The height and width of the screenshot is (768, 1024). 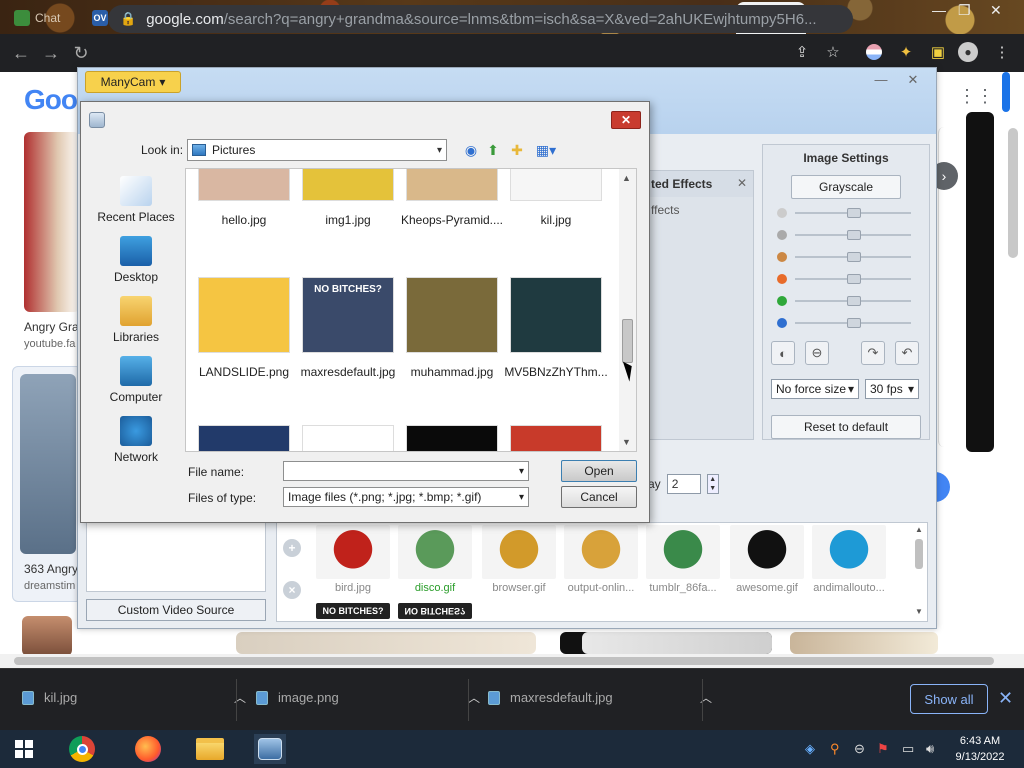 I want to click on up-folder-icon: ⬆, so click(x=493, y=150).